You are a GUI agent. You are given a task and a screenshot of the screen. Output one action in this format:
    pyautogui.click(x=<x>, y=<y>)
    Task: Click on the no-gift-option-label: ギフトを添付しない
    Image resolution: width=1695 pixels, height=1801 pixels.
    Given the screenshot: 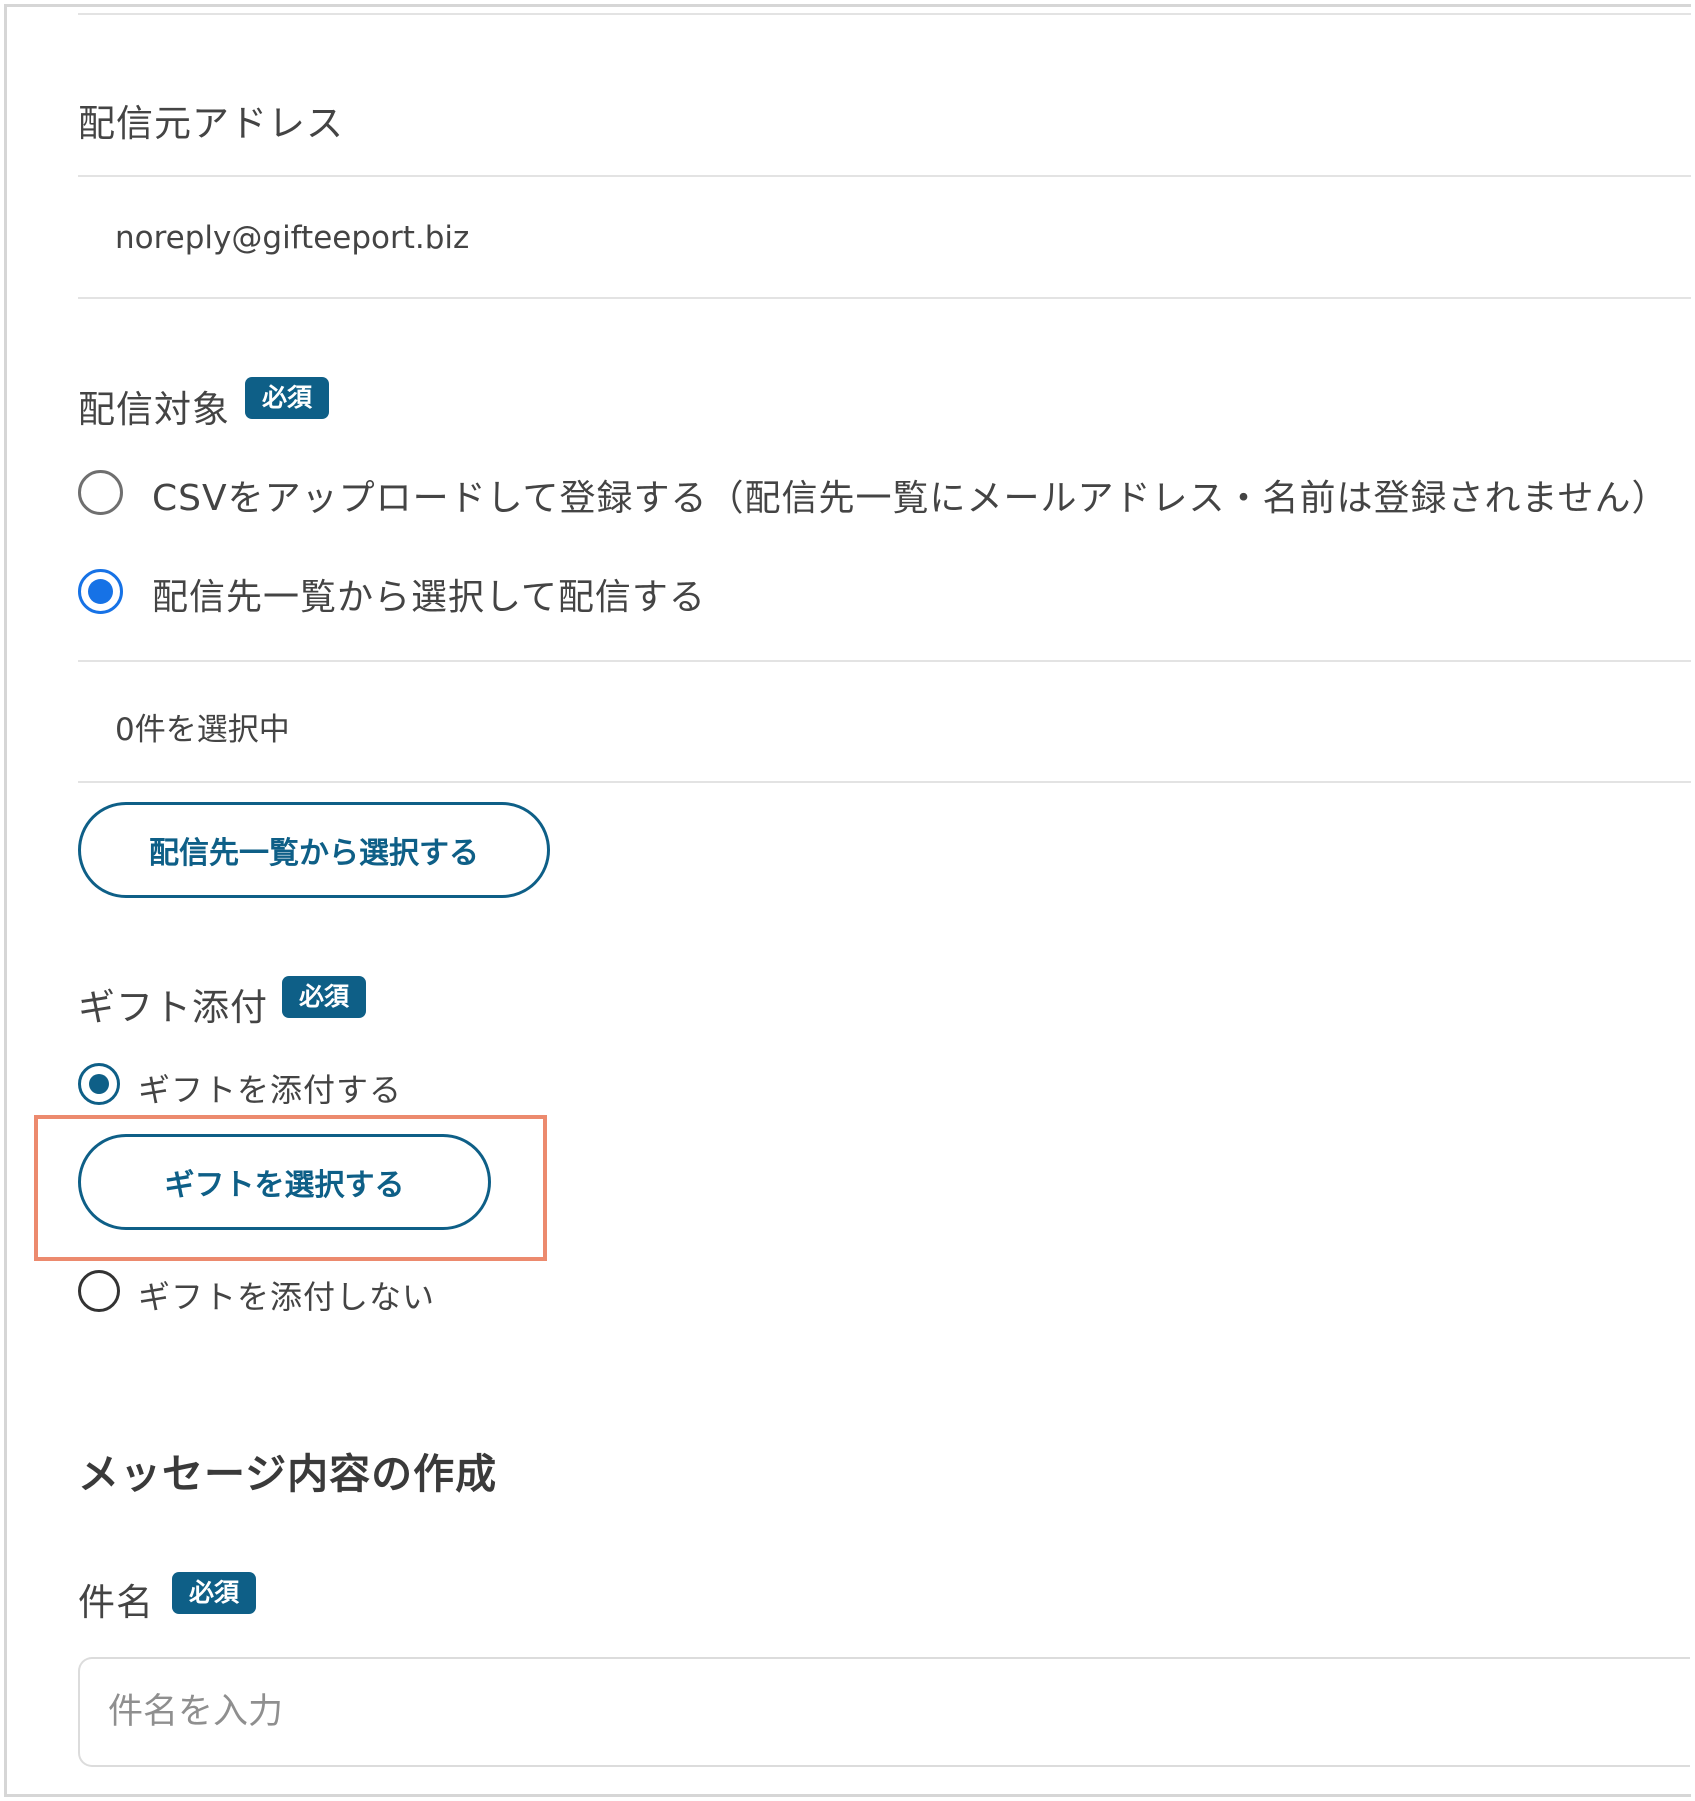 What is the action you would take?
    pyautogui.click(x=286, y=1295)
    